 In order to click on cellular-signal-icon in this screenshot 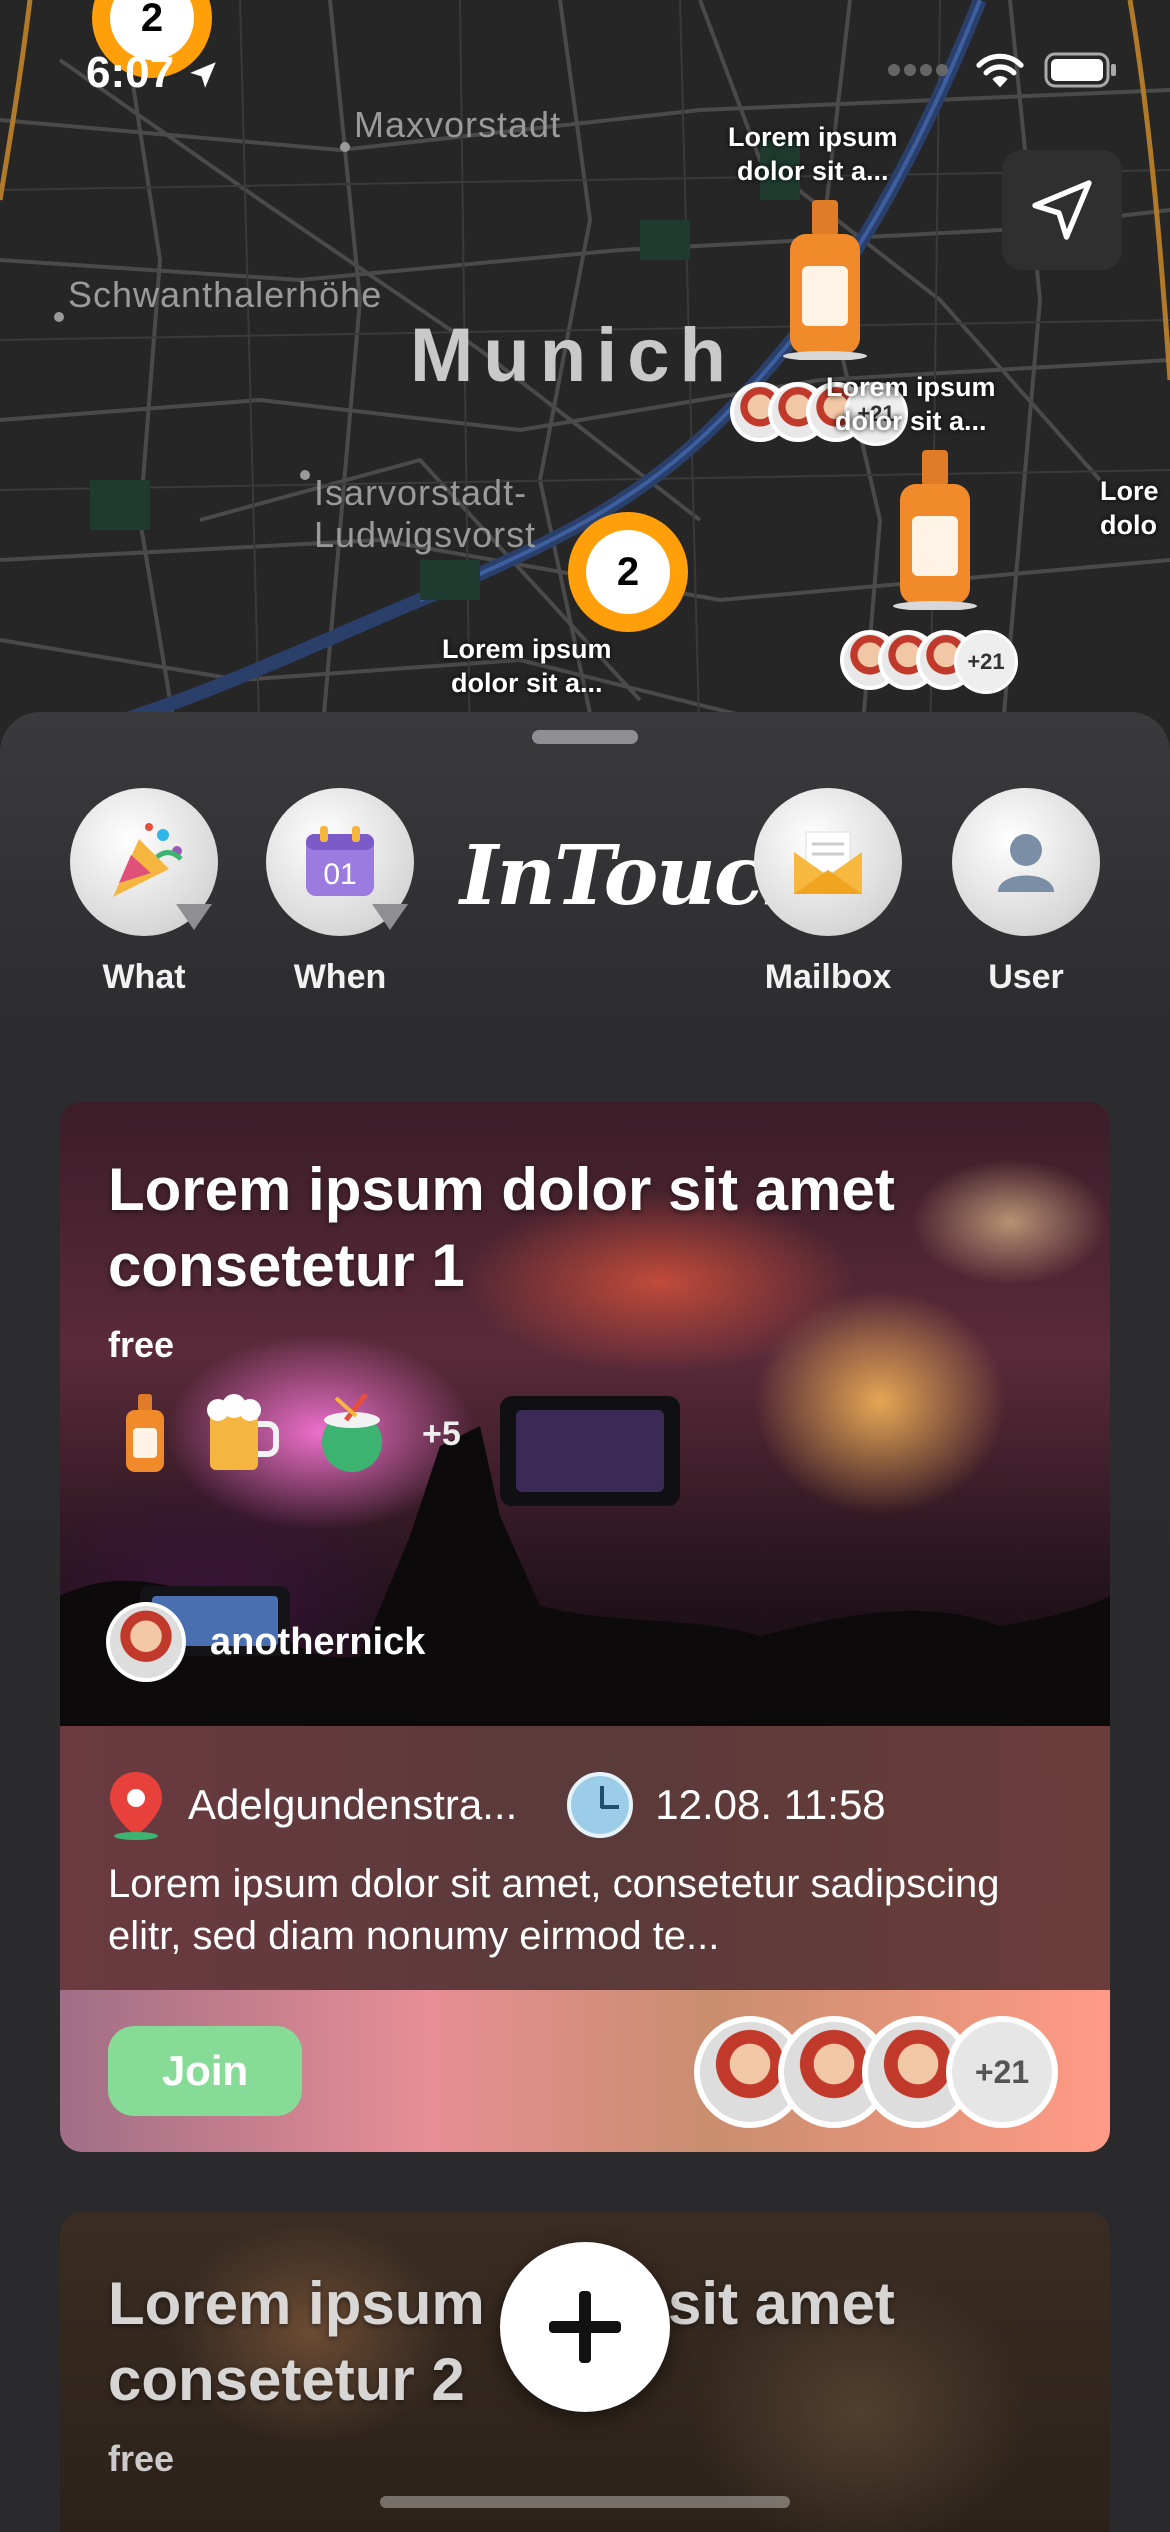, I will do `click(918, 70)`.